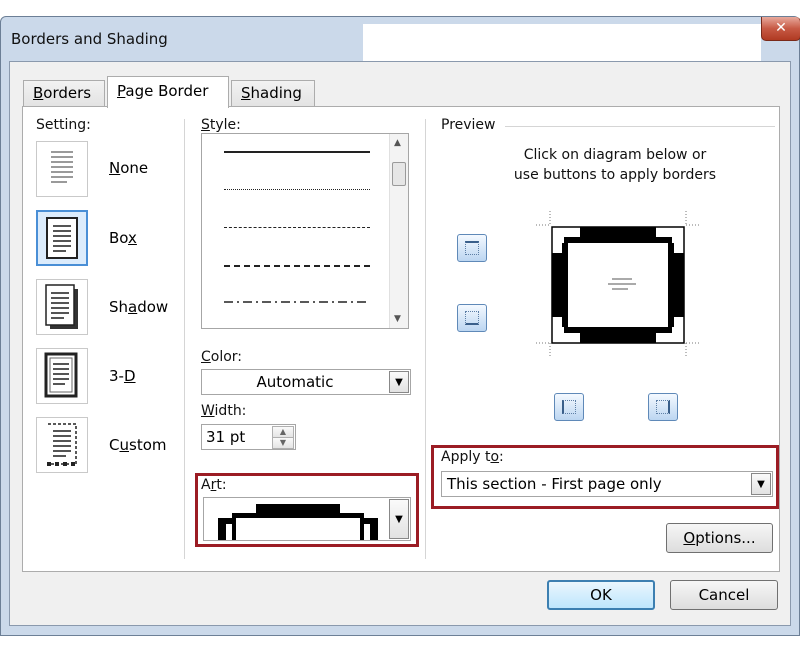 The width and height of the screenshot is (800, 650). What do you see at coordinates (226, 437) in the screenshot?
I see `width-value: 31 pt` at bounding box center [226, 437].